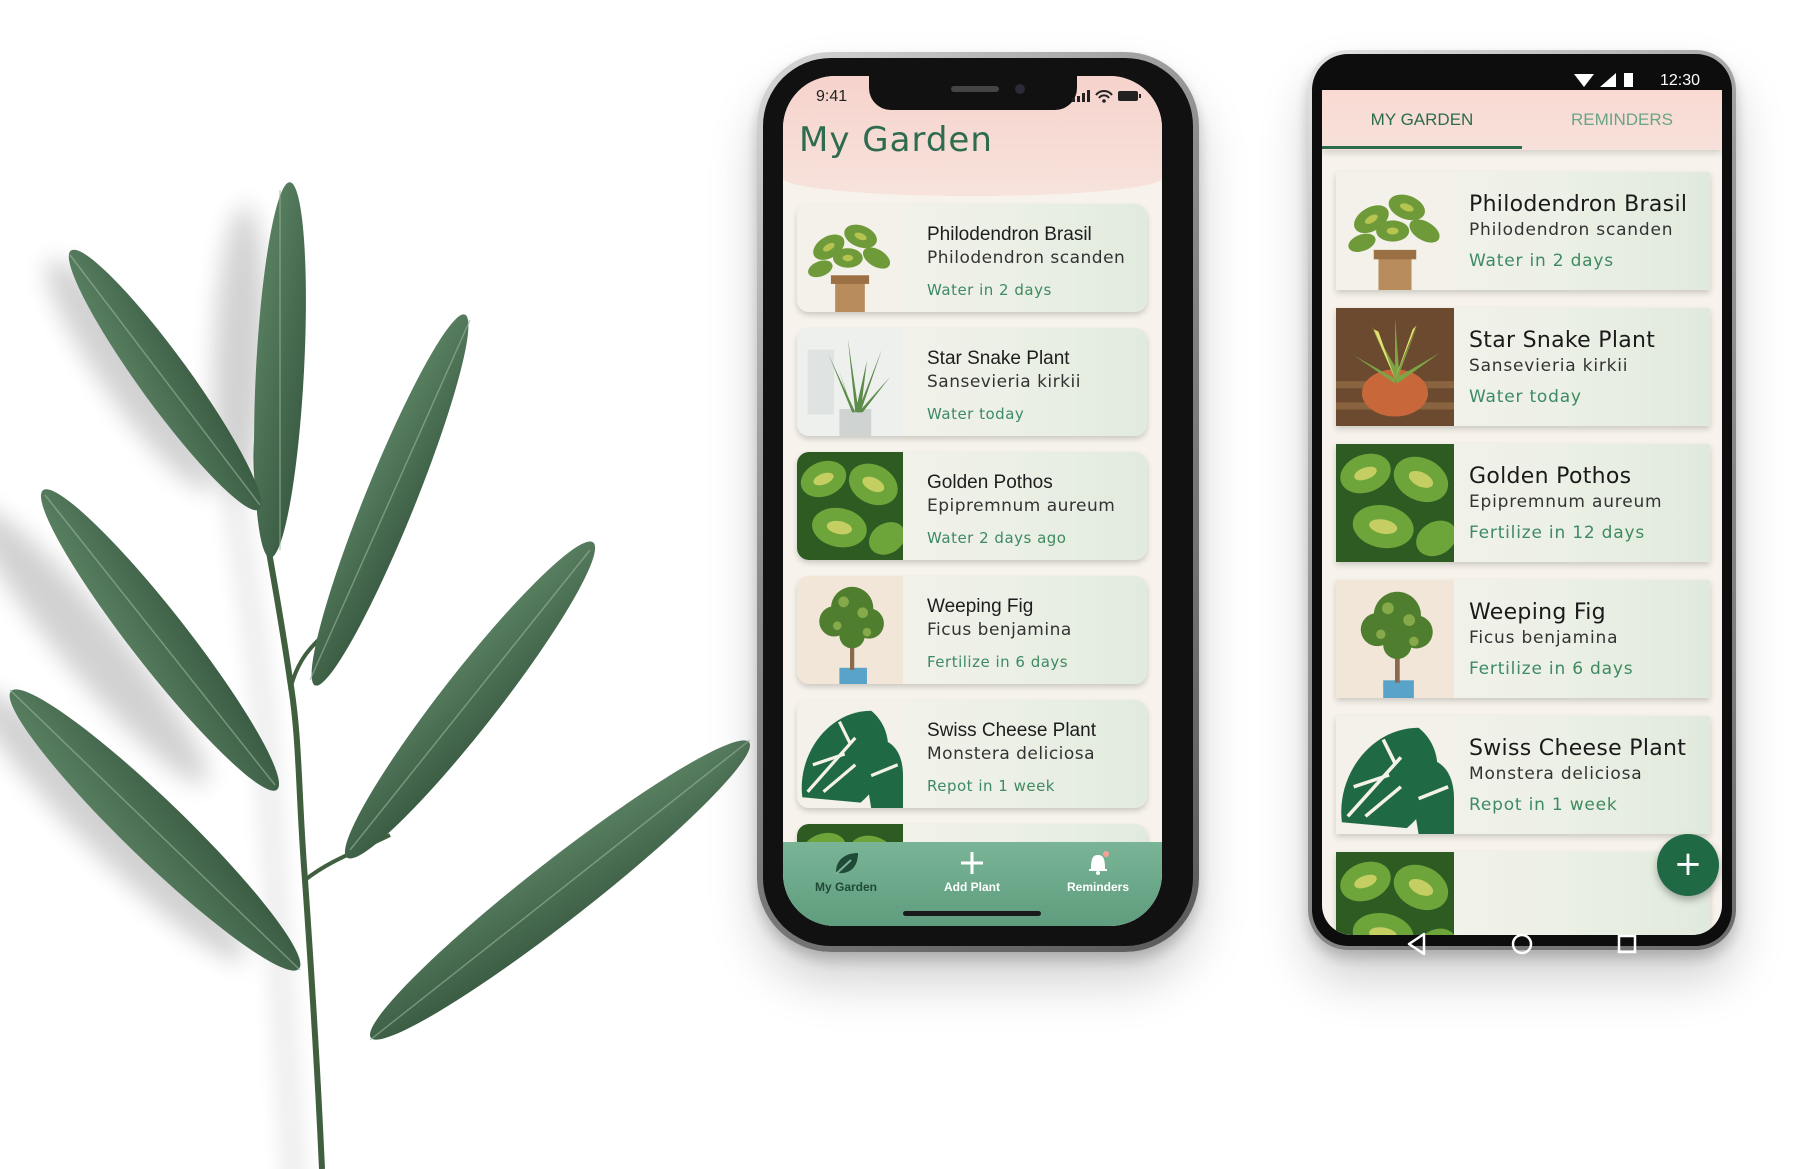 The image size is (1796, 1169). What do you see at coordinates (1627, 944) in the screenshot?
I see `recents-icon` at bounding box center [1627, 944].